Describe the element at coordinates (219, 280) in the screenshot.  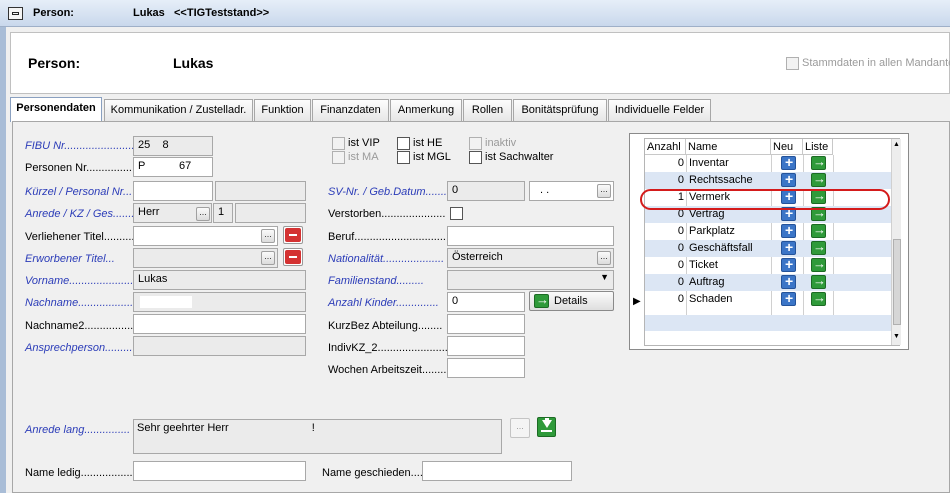
I see `vorname-field: Lukas` at that location.